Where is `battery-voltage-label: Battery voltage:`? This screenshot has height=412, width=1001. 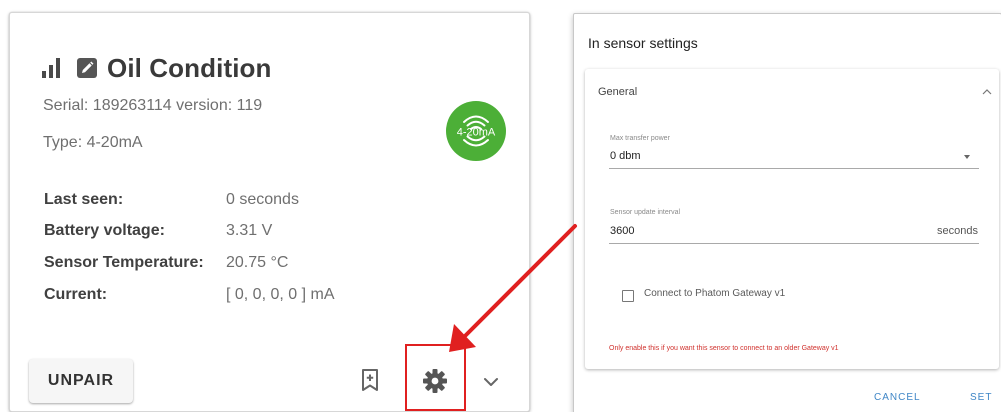
battery-voltage-label: Battery voltage: is located at coordinates (104, 230).